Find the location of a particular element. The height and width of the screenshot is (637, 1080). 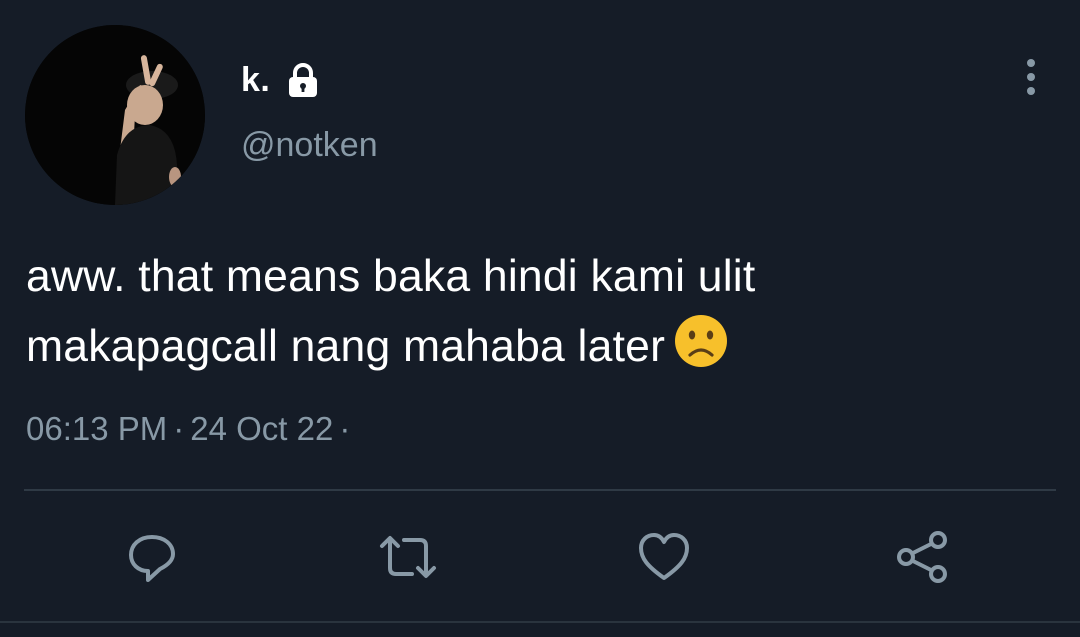

reply-icon is located at coordinates (152, 558).